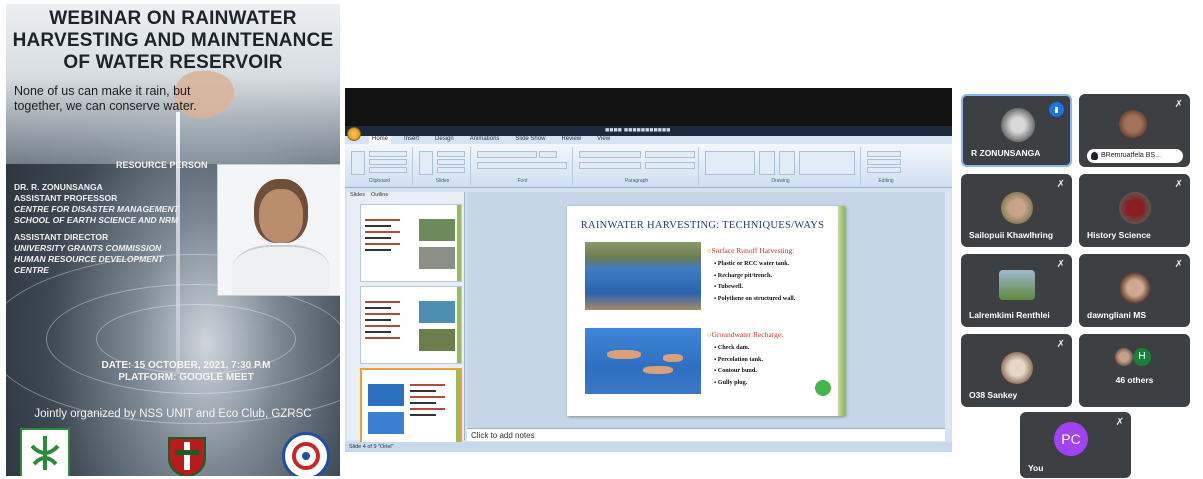 This screenshot has width=1203, height=479. Describe the element at coordinates (45, 452) in the screenshot. I see `nss-logo` at that location.